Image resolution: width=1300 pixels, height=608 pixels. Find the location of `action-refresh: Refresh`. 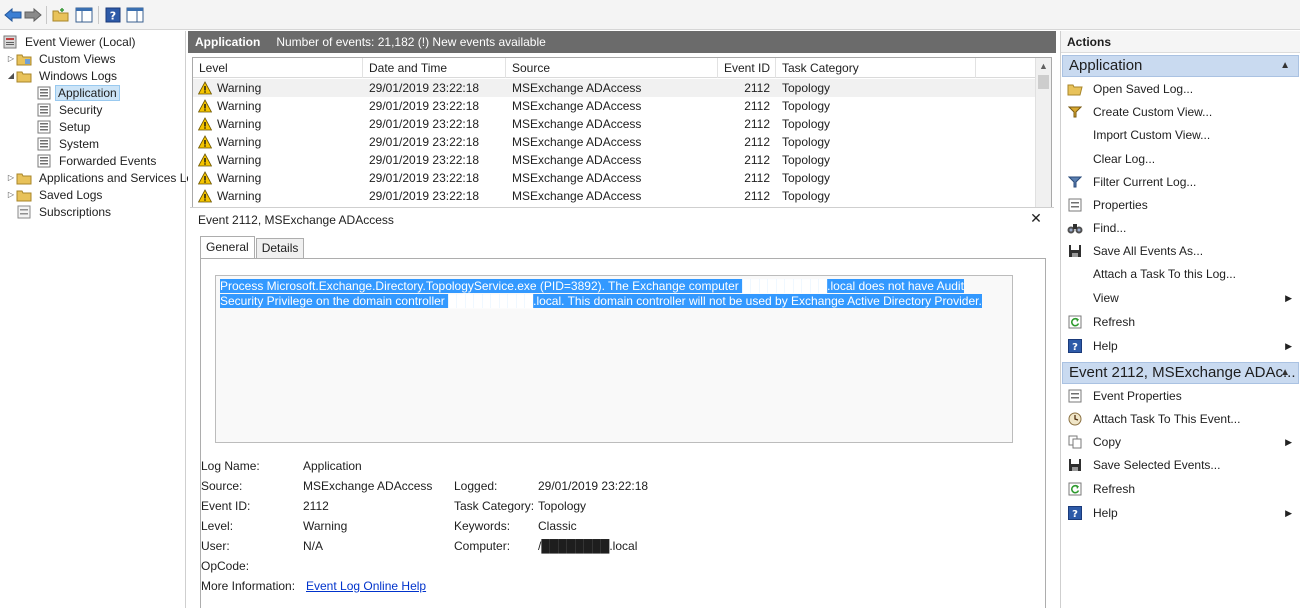

action-refresh: Refresh is located at coordinates (1180, 322).